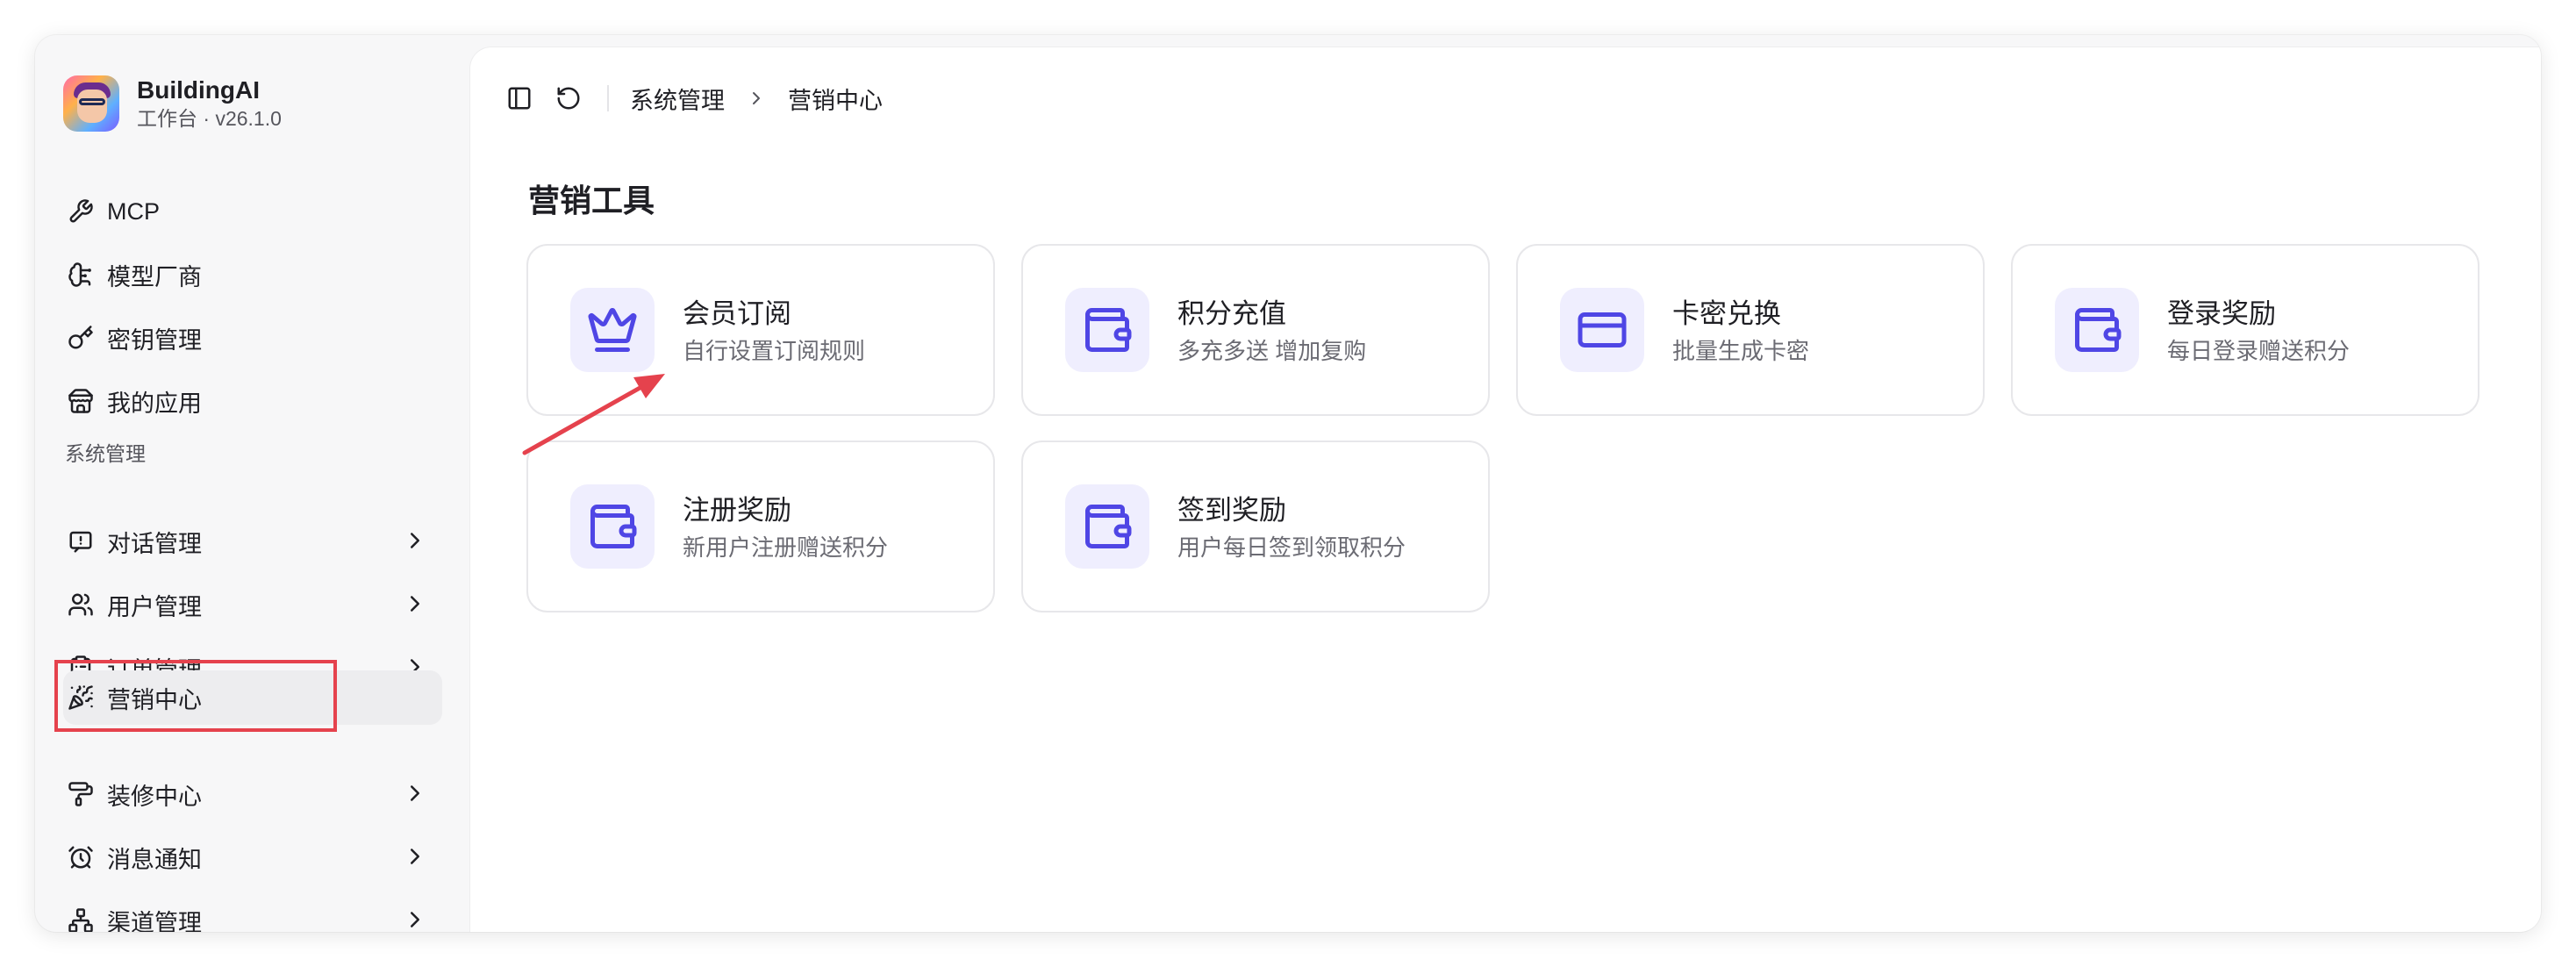 Image resolution: width=2576 pixels, height=967 pixels. I want to click on breadcrumb-system: 系统管理, so click(677, 99).